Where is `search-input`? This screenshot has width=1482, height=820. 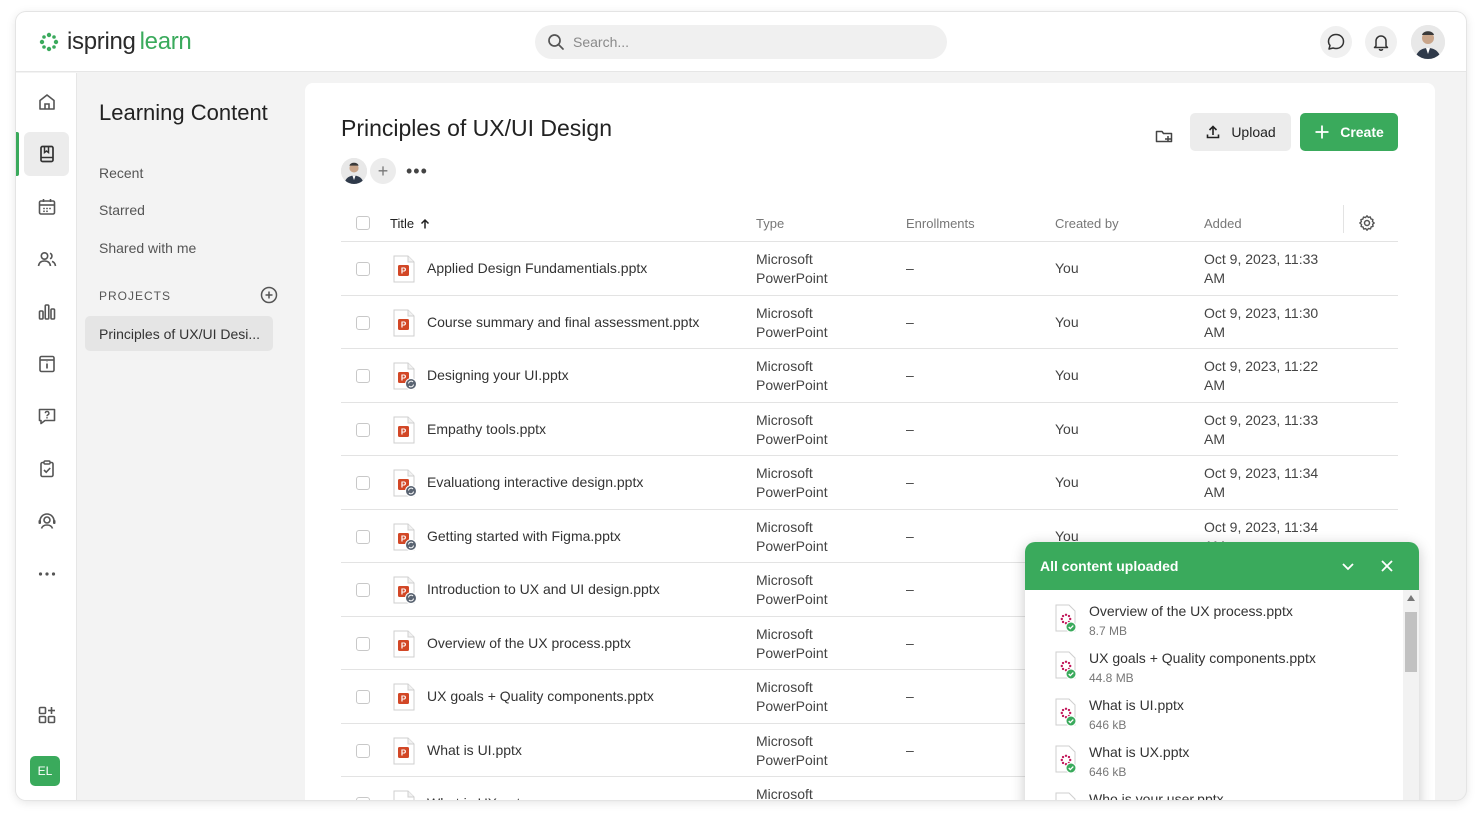
search-input is located at coordinates (743, 42).